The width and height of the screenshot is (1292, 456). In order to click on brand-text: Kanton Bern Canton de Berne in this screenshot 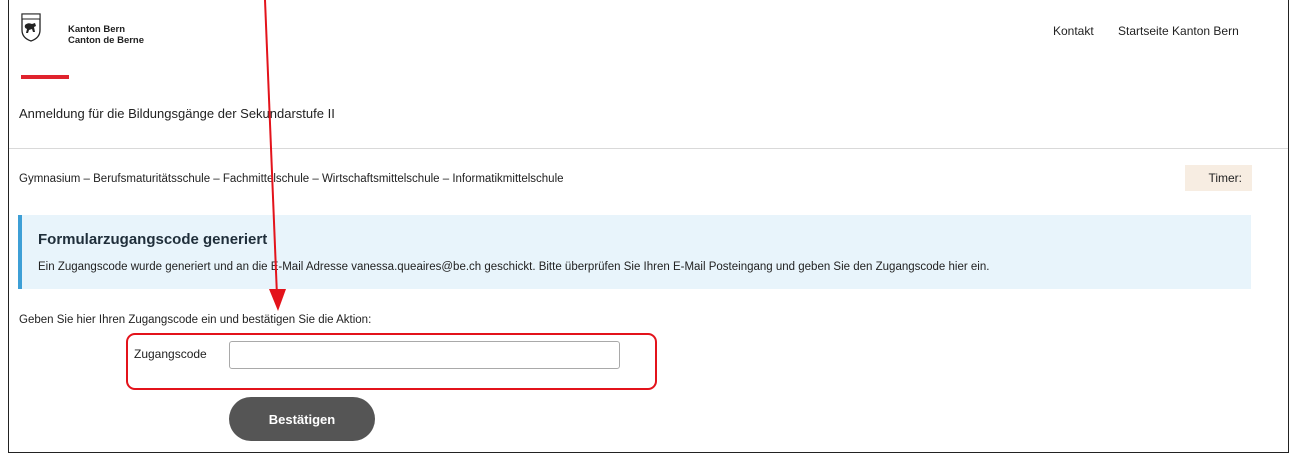, I will do `click(106, 35)`.